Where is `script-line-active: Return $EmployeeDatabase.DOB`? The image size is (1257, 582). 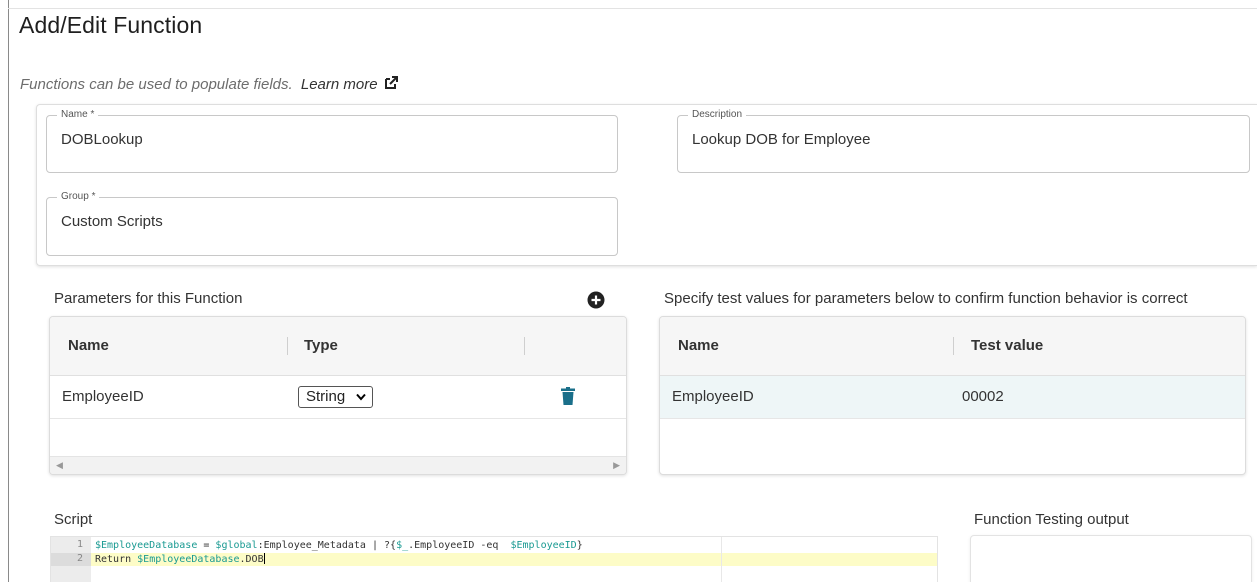 script-line-active: Return $EmployeeDatabase.DOB is located at coordinates (514, 559).